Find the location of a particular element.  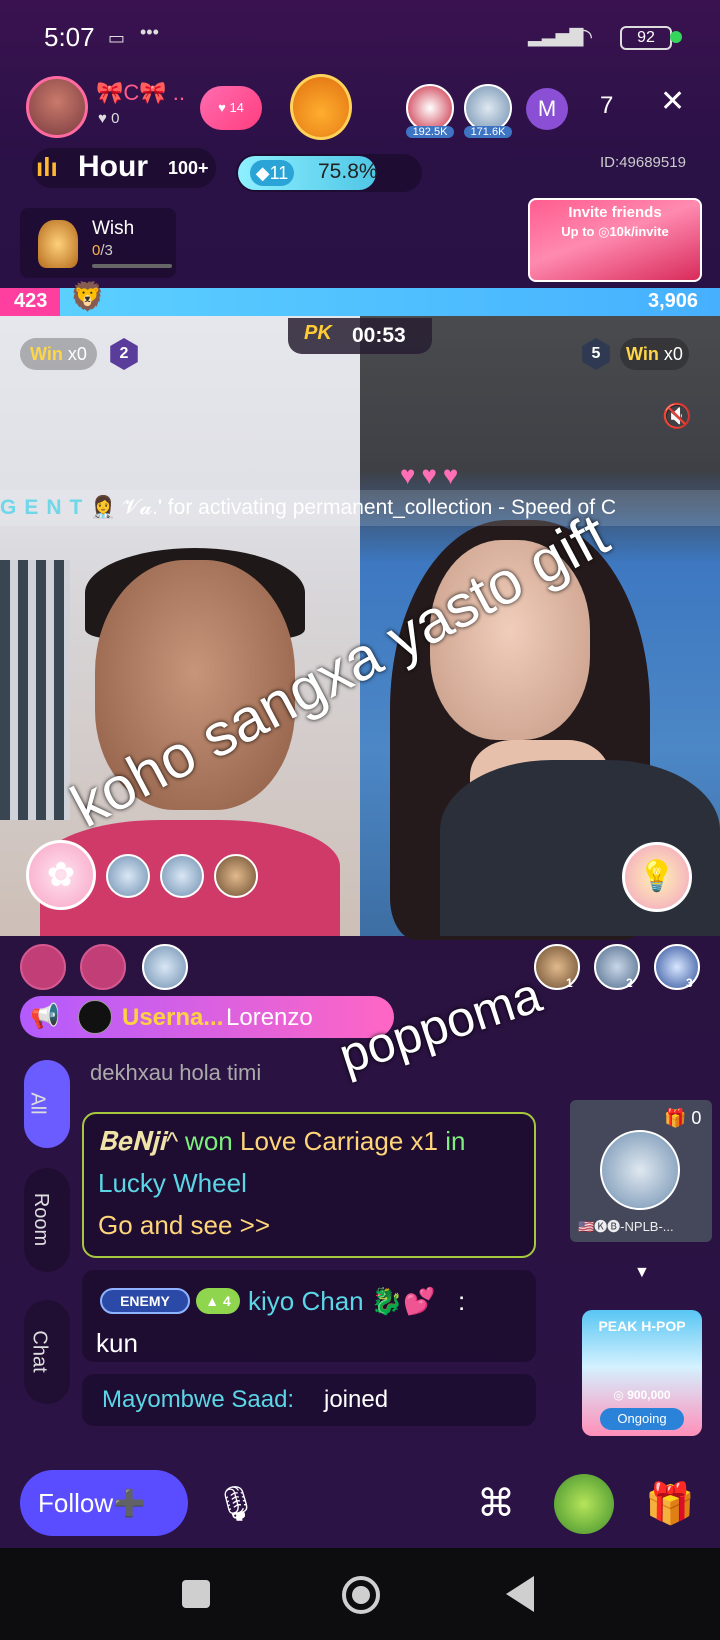

event-status: Ongoing is located at coordinates (642, 1419).